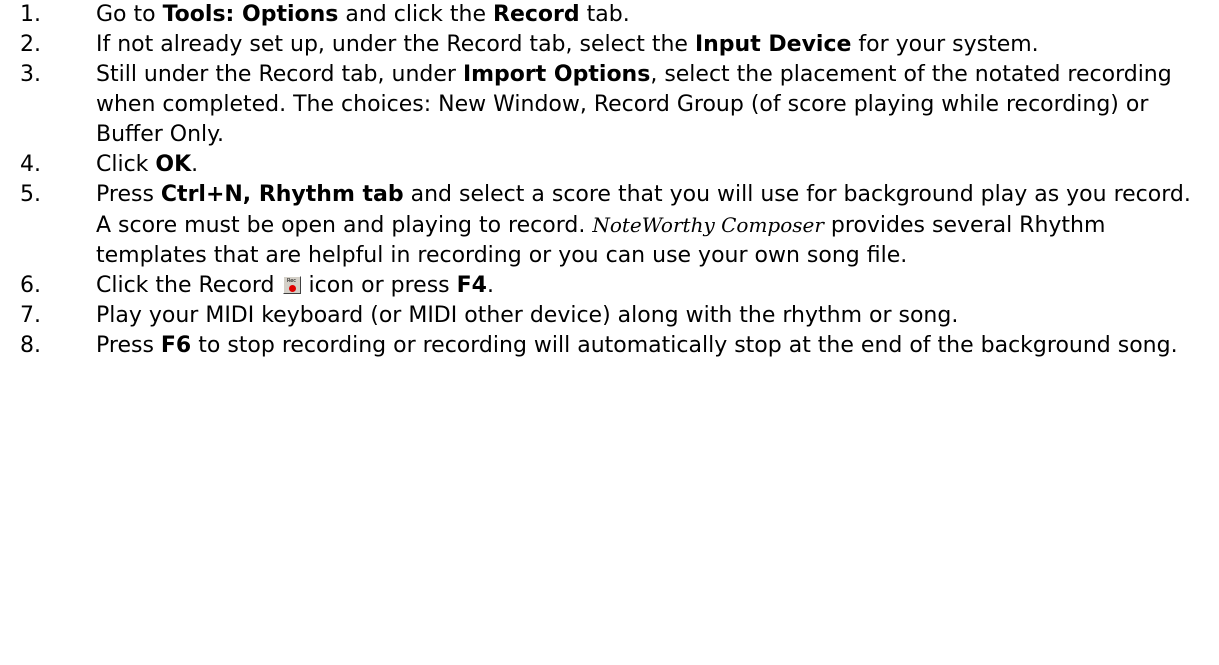  Describe the element at coordinates (279, 74) in the screenshot. I see `step-text: Still under the Record tab, under` at that location.